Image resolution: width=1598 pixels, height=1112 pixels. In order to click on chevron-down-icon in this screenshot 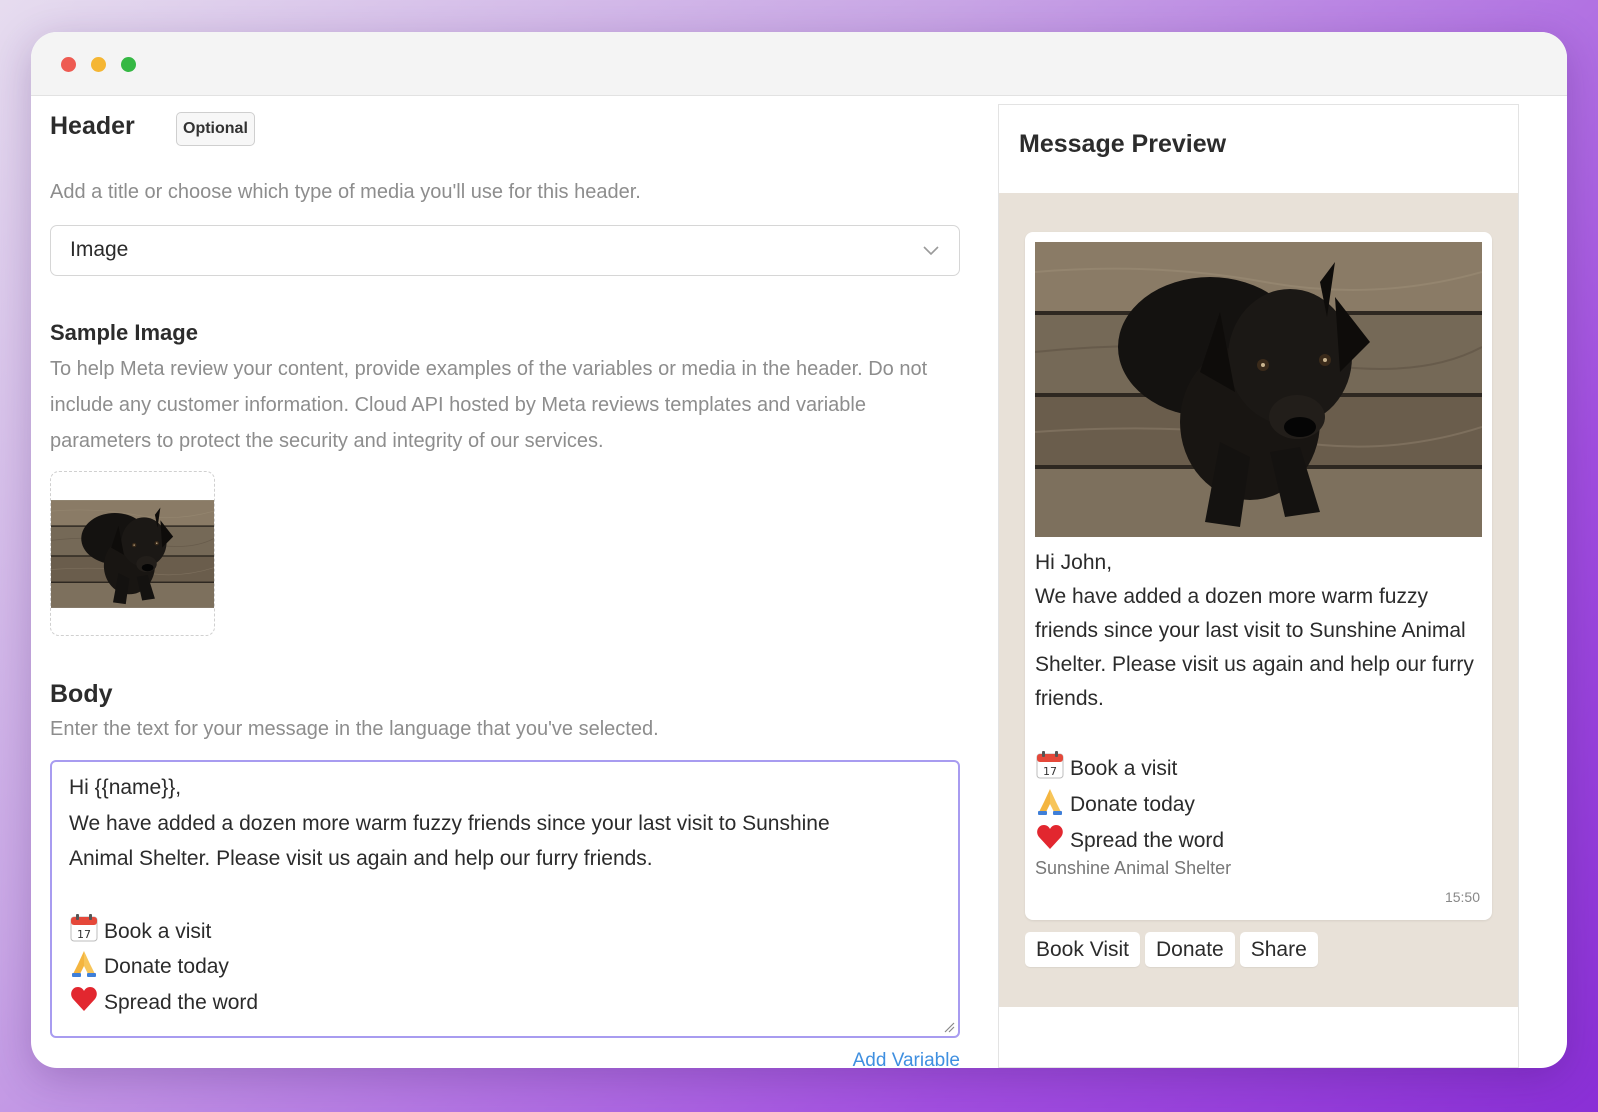, I will do `click(931, 251)`.